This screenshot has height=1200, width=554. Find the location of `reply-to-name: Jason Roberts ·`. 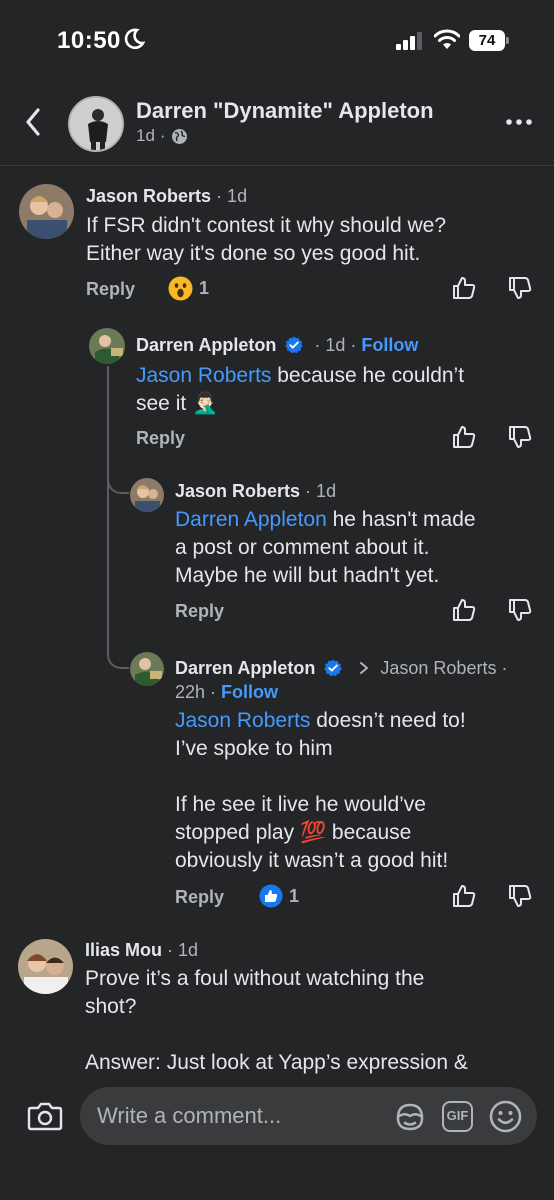

reply-to-name: Jason Roberts · is located at coordinates (443, 668).